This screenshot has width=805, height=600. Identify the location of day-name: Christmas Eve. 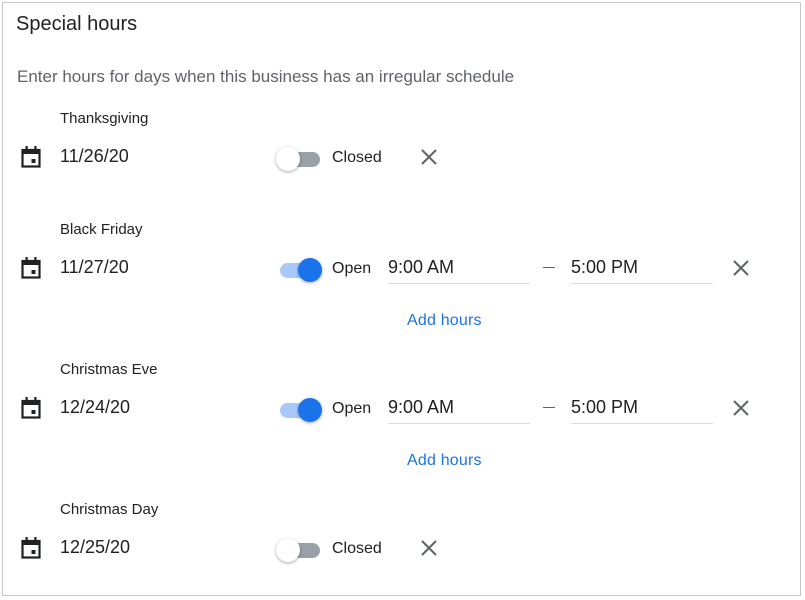
(109, 369).